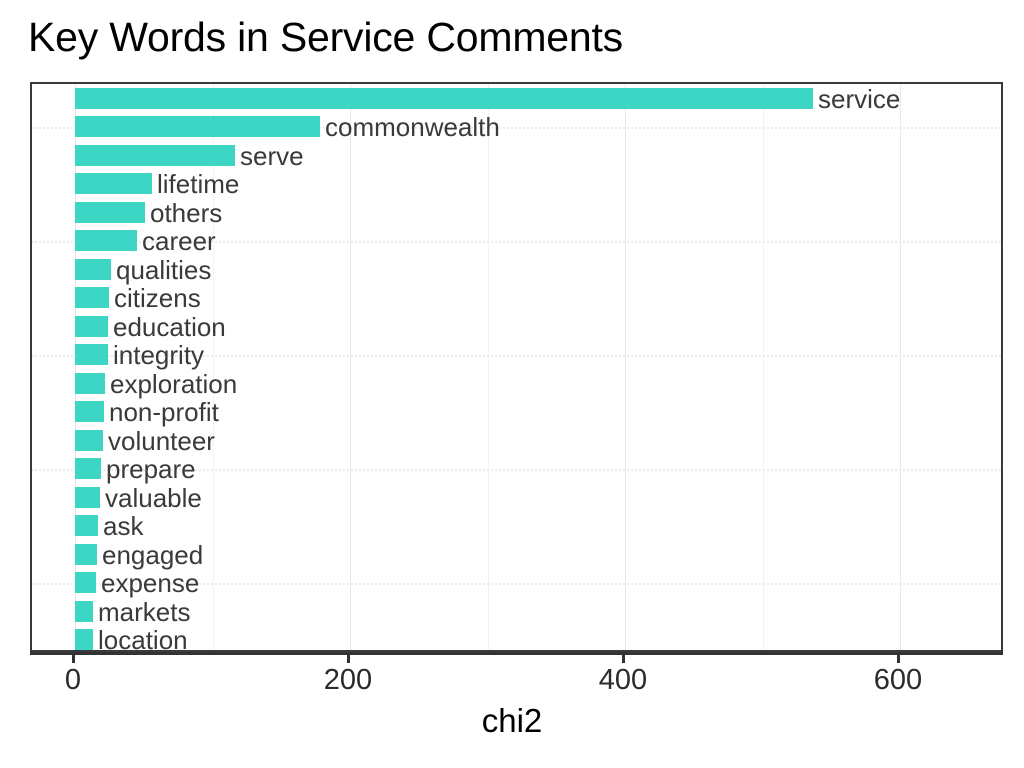  I want to click on bar-label: others, so click(186, 212).